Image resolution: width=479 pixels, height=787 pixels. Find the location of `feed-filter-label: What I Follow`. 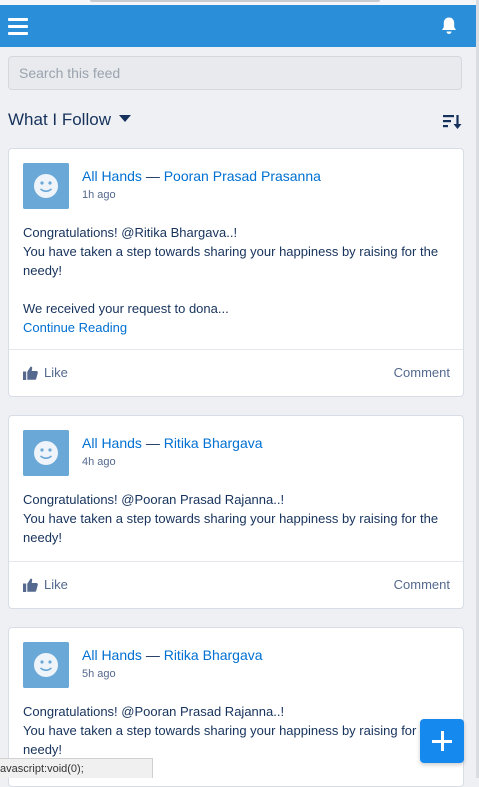

feed-filter-label: What I Follow is located at coordinates (59, 119).